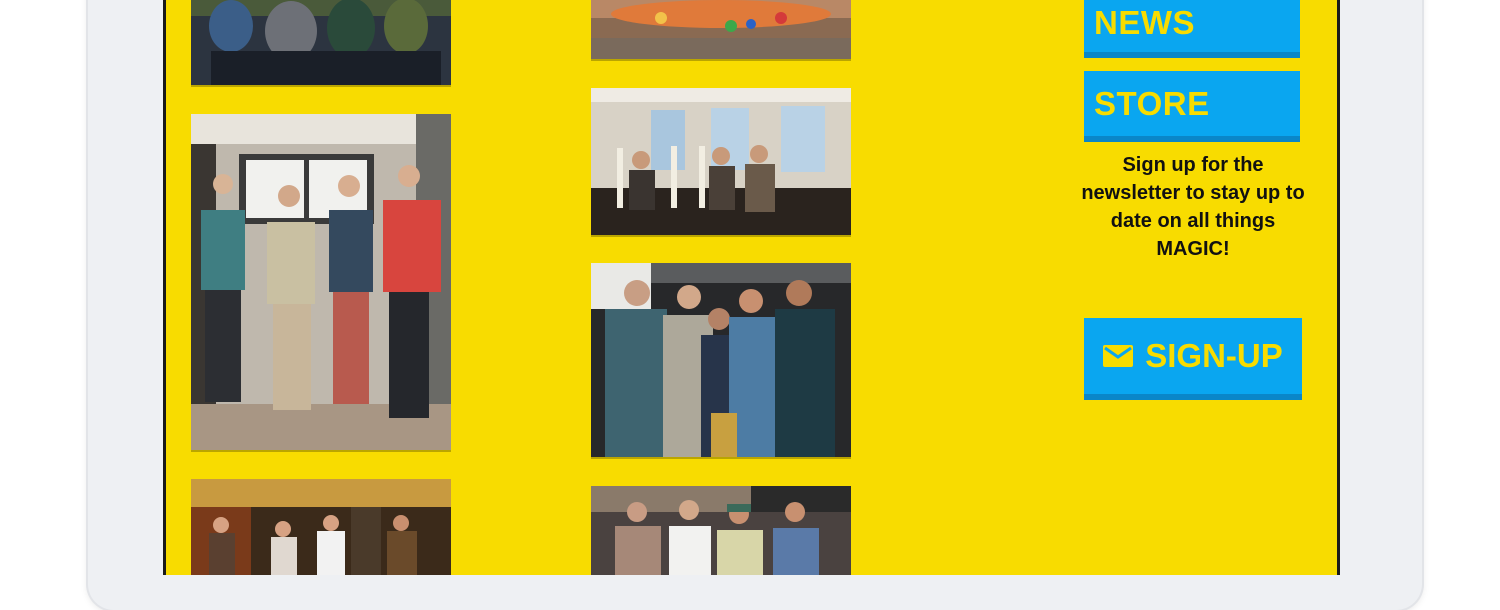 The width and height of the screenshot is (1500, 610). Describe the element at coordinates (1152, 103) in the screenshot. I see `nav-store-label: STORE` at that location.